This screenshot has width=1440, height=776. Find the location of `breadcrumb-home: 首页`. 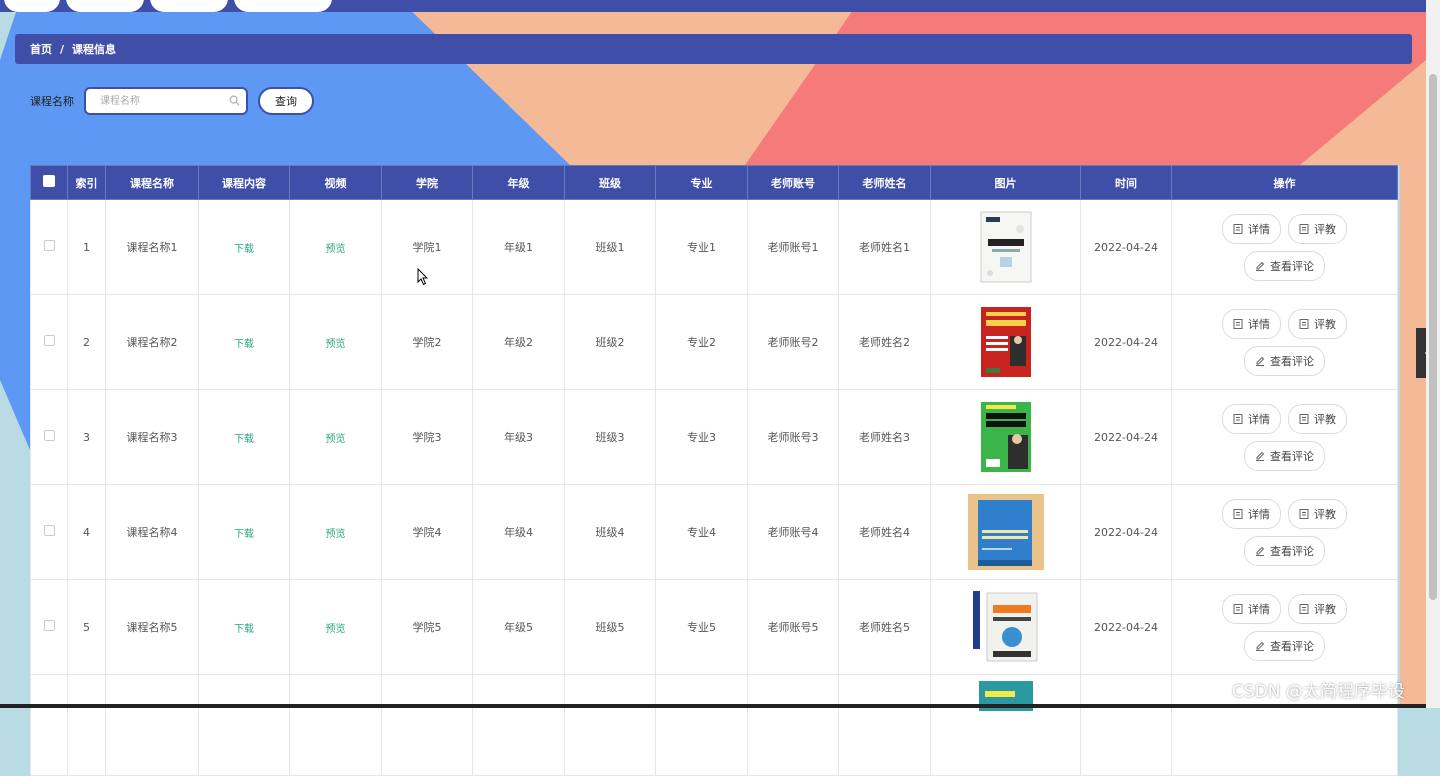

breadcrumb-home: 首页 is located at coordinates (33, 49).